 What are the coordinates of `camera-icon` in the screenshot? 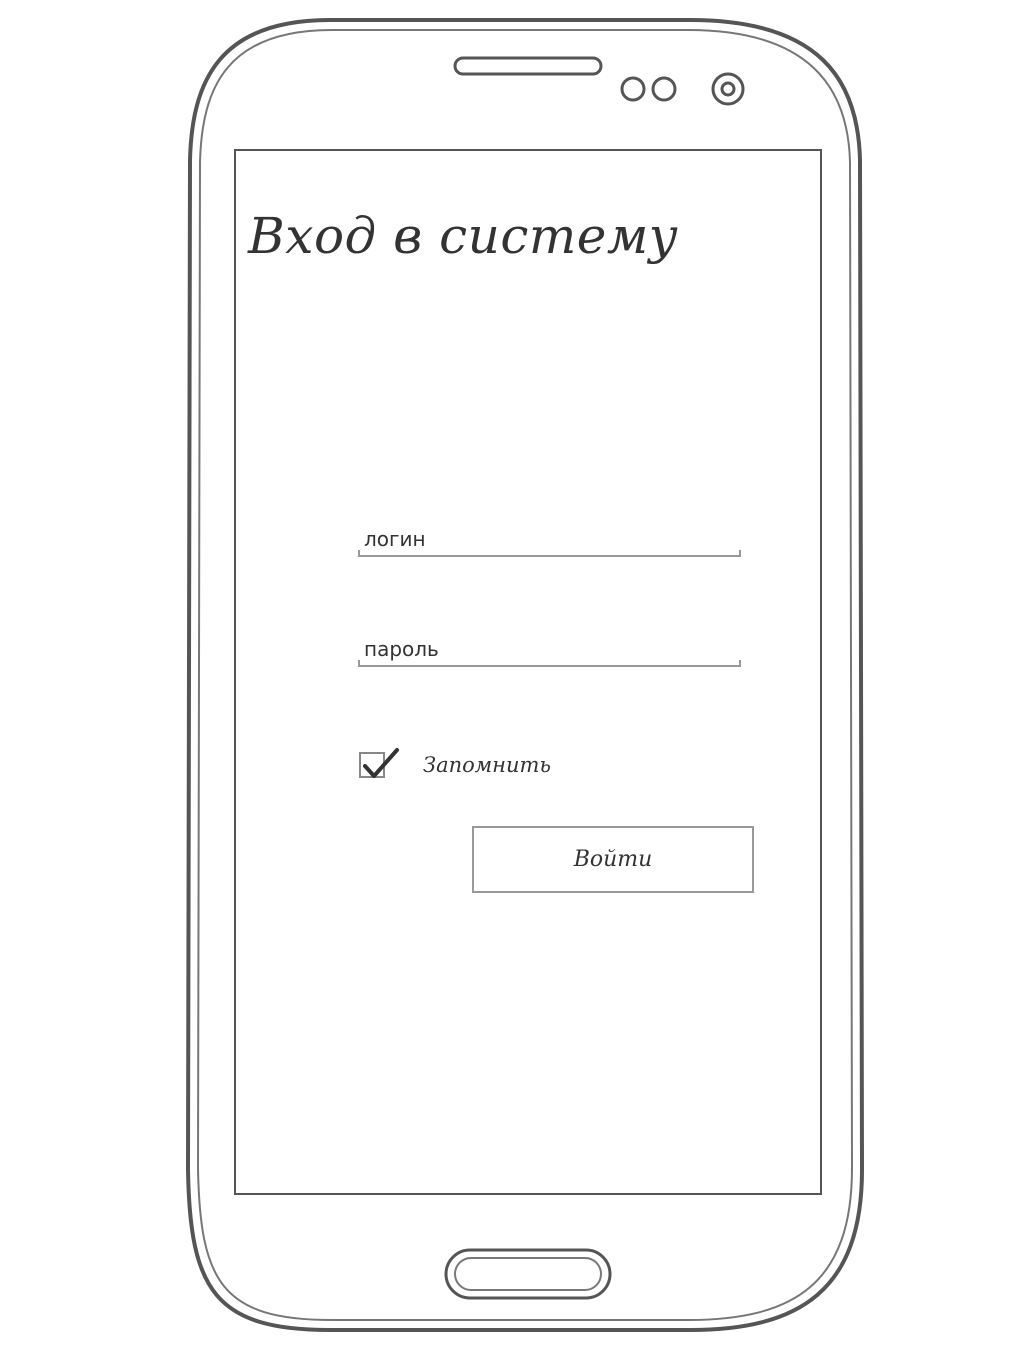 It's located at (728, 89).